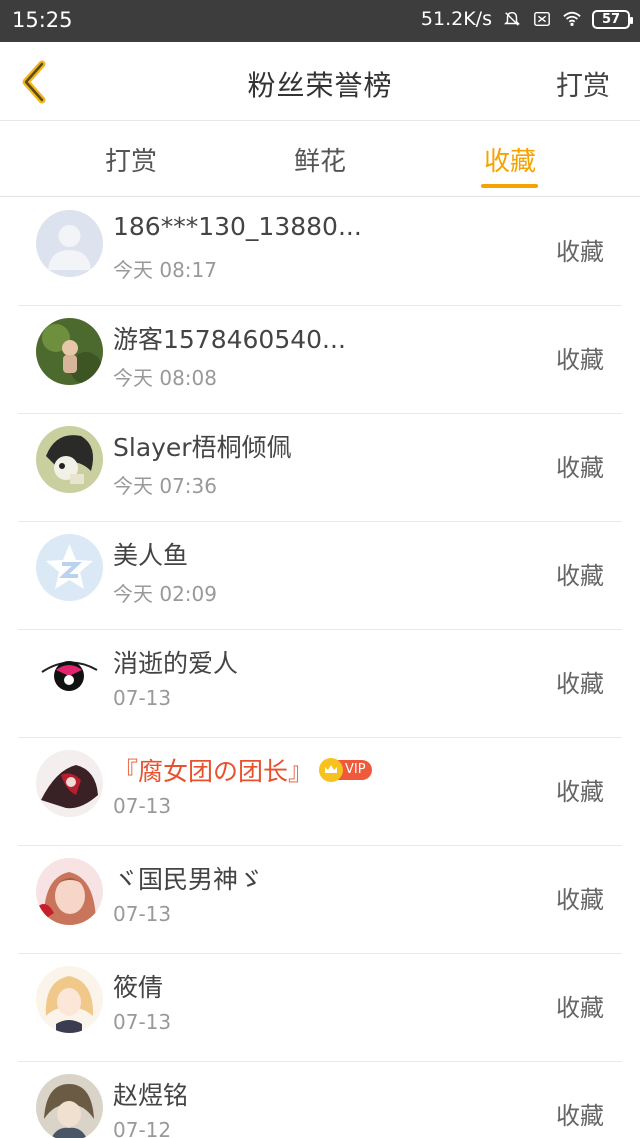 This screenshot has width=640, height=1138. I want to click on sim-blocked-icon, so click(542, 19).